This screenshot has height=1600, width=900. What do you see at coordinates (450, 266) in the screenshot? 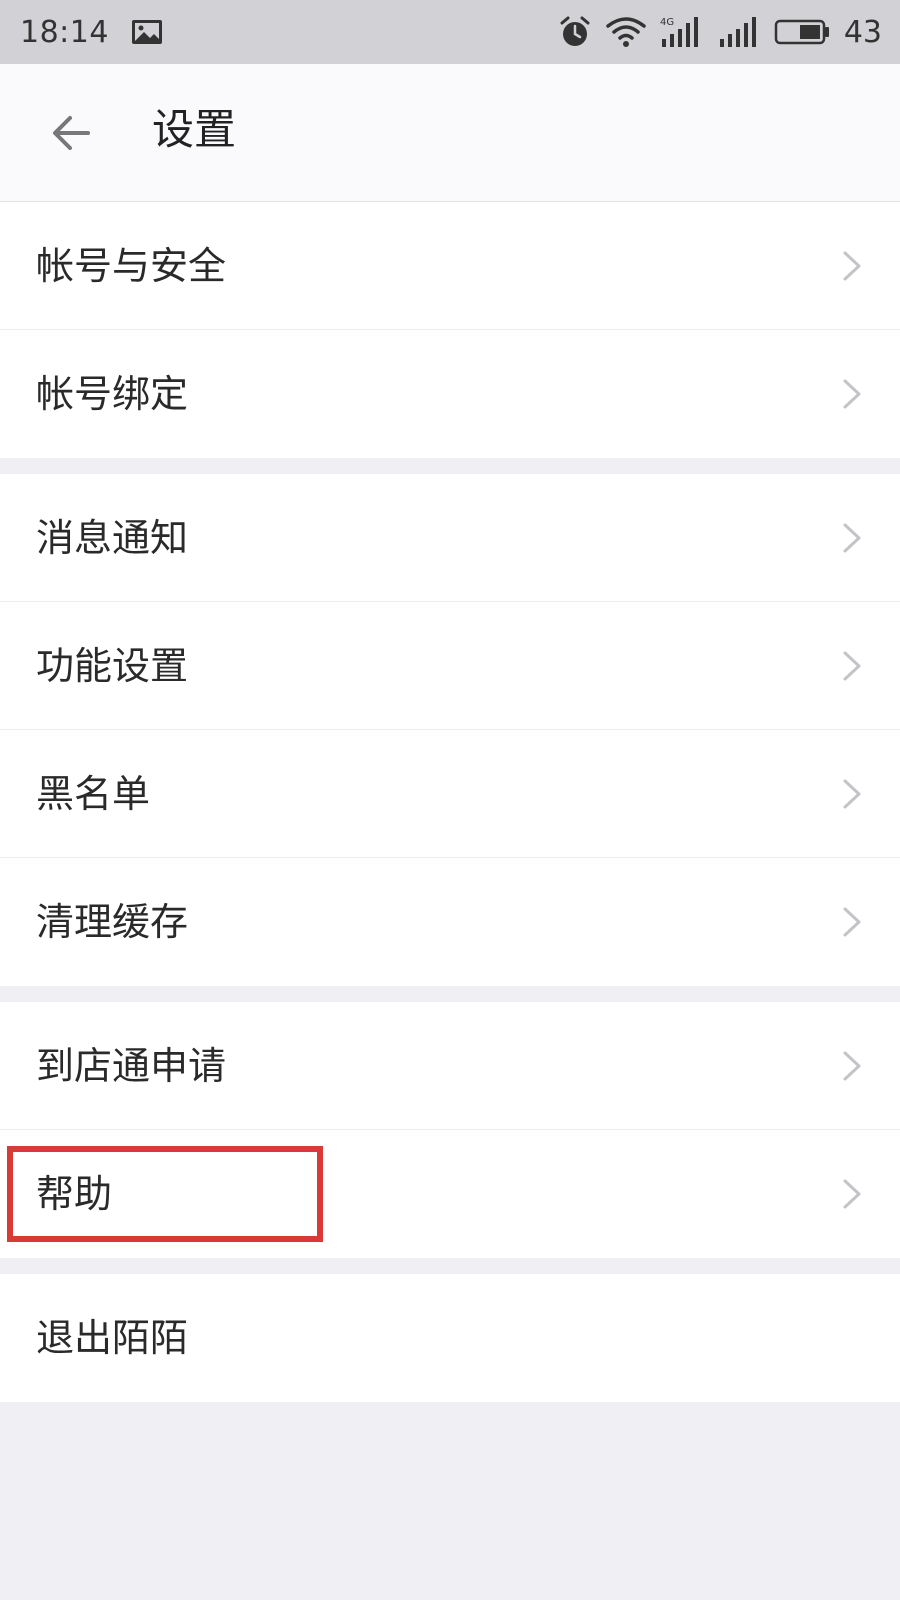
I see `settings-item-account-security: 帐号与安全` at bounding box center [450, 266].